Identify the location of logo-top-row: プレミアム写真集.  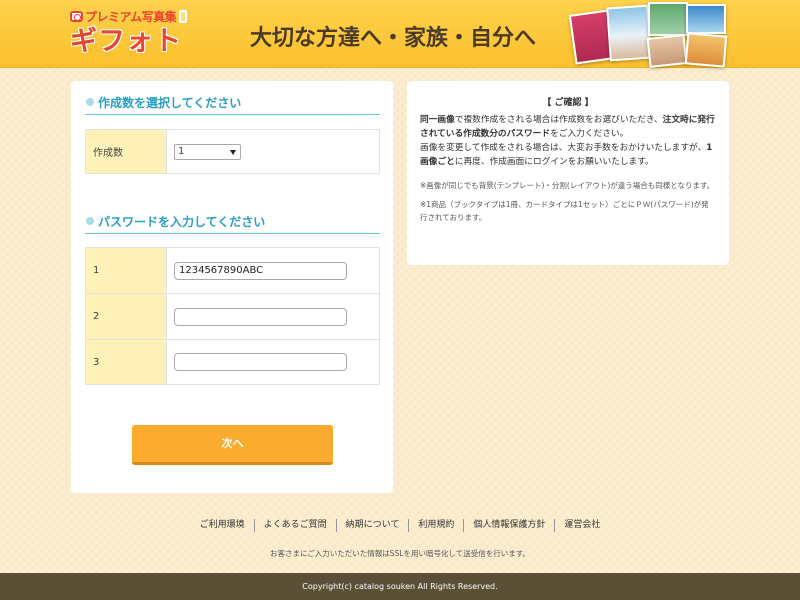
(135, 16).